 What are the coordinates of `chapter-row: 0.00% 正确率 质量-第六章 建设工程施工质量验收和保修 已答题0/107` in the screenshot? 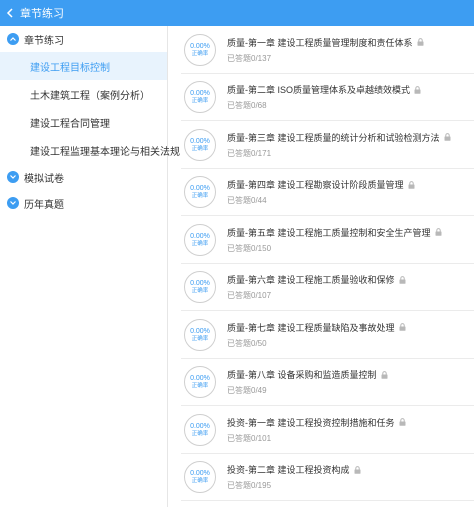 It's located at (321, 287).